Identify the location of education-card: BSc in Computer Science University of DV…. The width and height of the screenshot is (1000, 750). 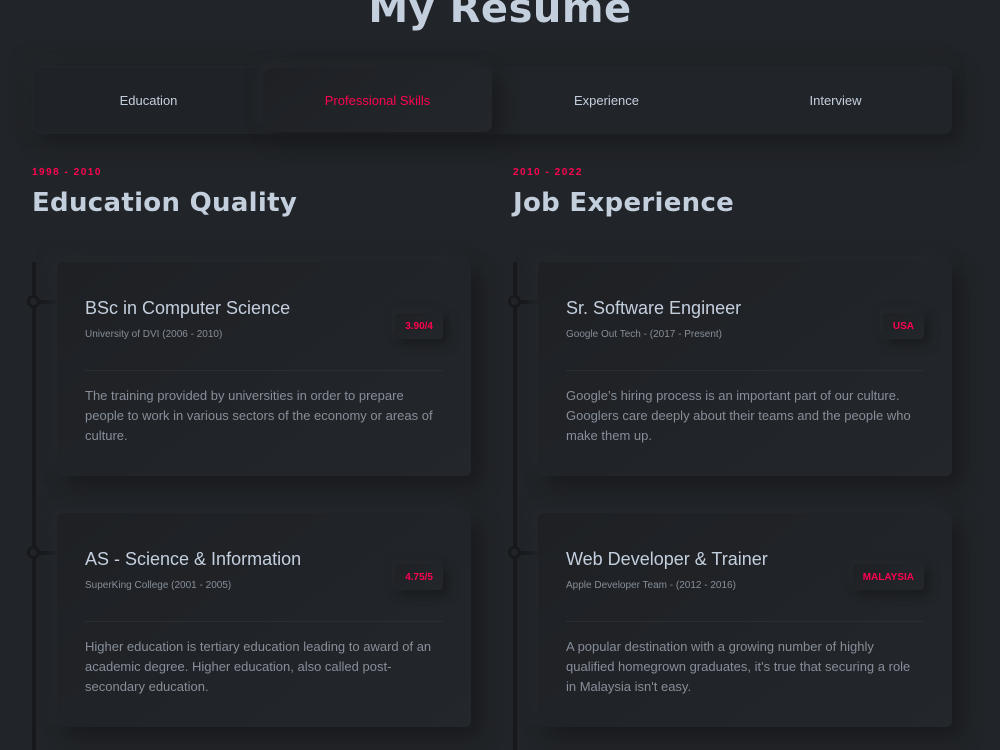
(264, 369).